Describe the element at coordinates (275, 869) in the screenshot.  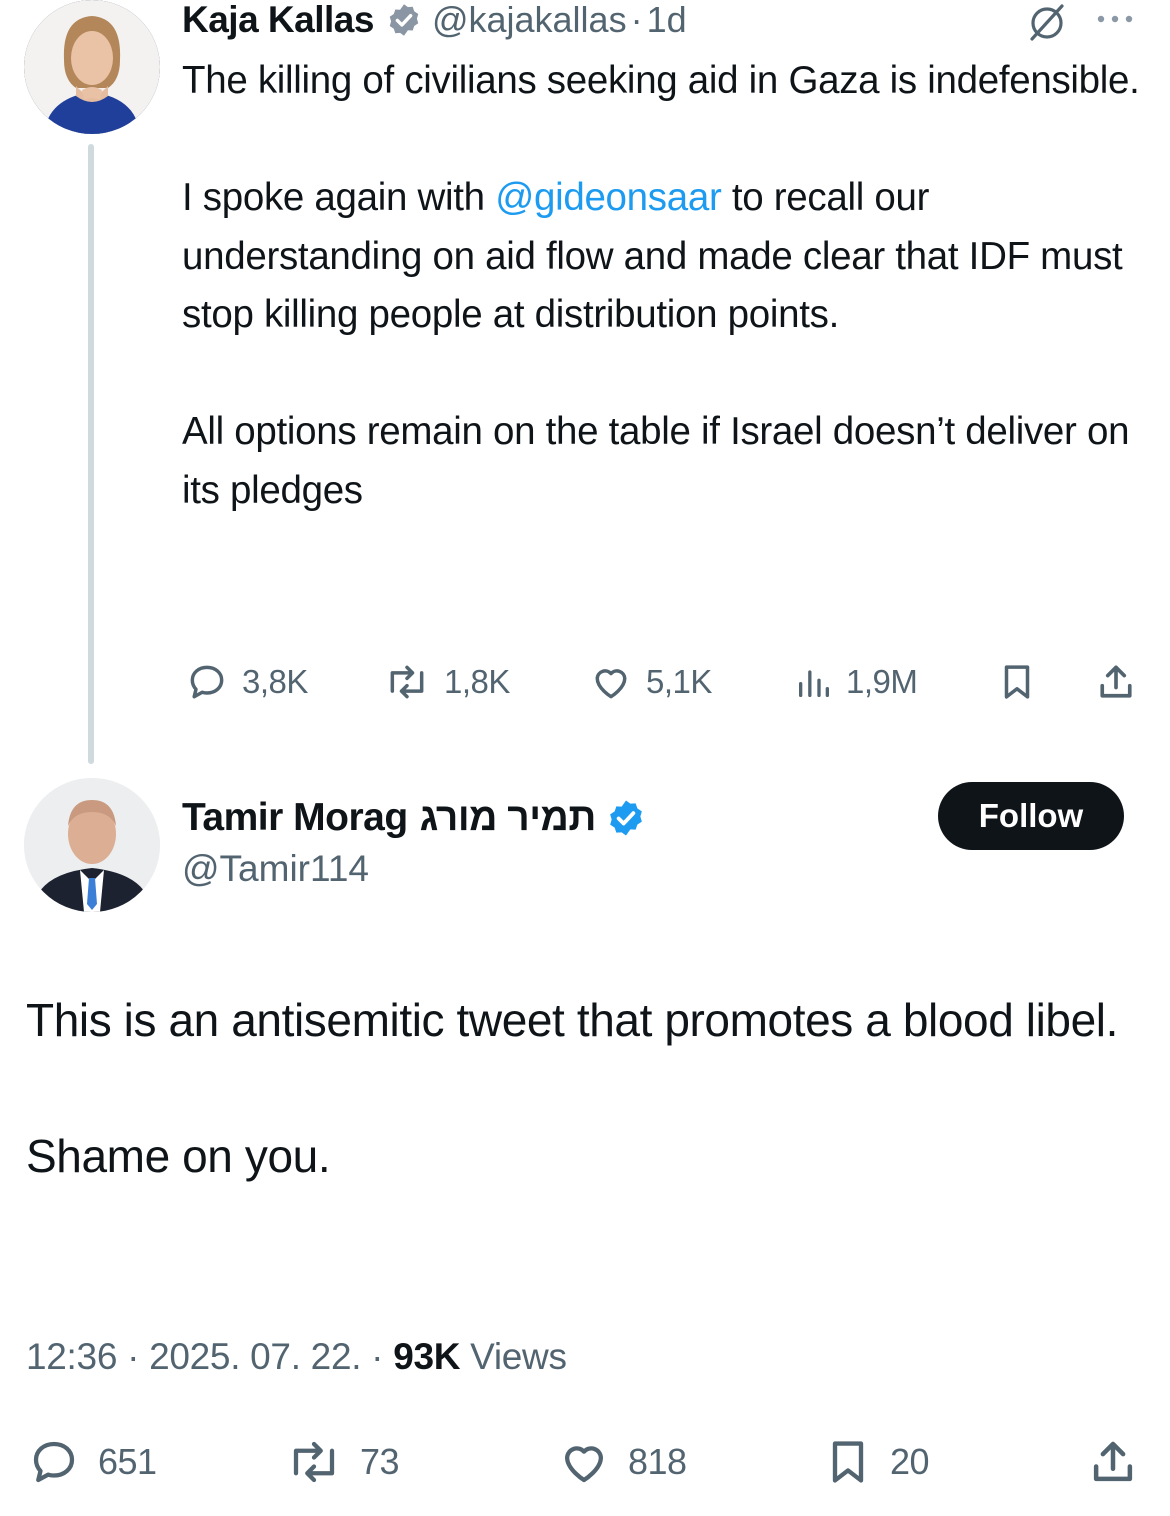
I see `author-handle: @Tamir114` at that location.